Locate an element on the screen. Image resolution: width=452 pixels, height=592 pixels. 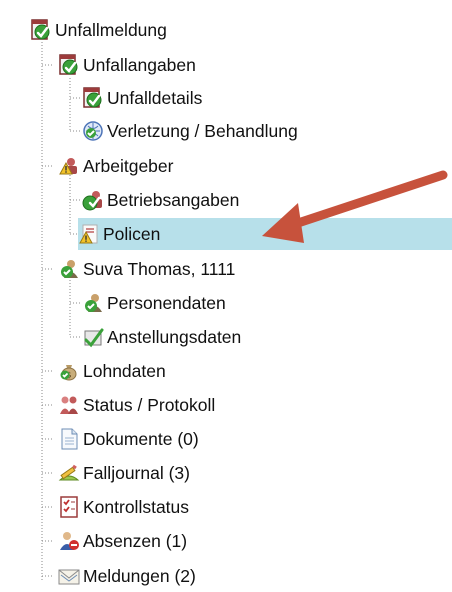
tree-node-policen: Policen is located at coordinates (265, 234).